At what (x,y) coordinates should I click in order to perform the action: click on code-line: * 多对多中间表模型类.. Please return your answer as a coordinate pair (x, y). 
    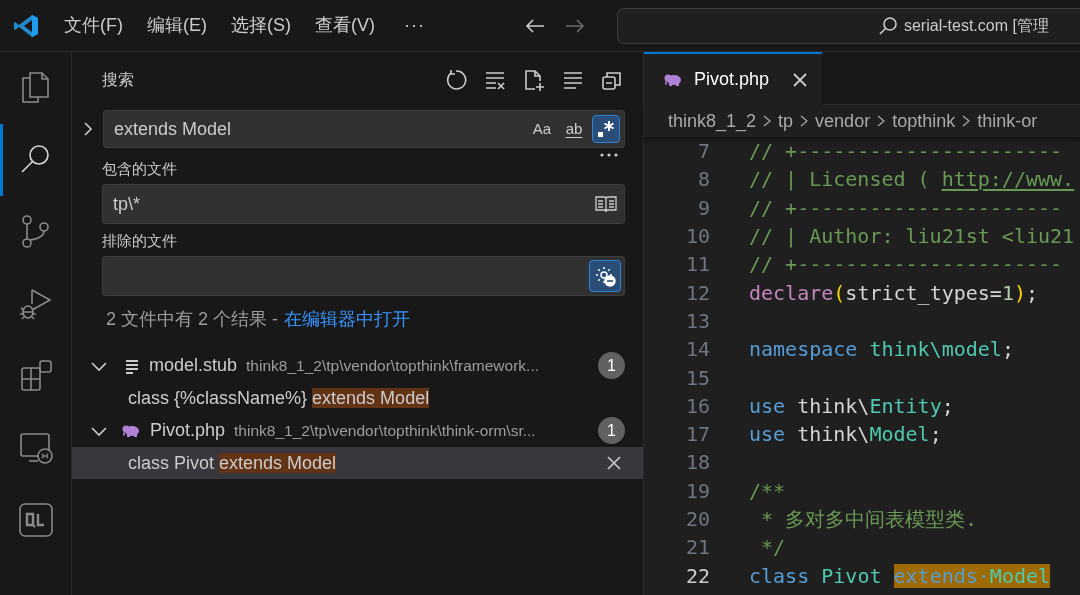
    Looking at the image, I should click on (869, 519).